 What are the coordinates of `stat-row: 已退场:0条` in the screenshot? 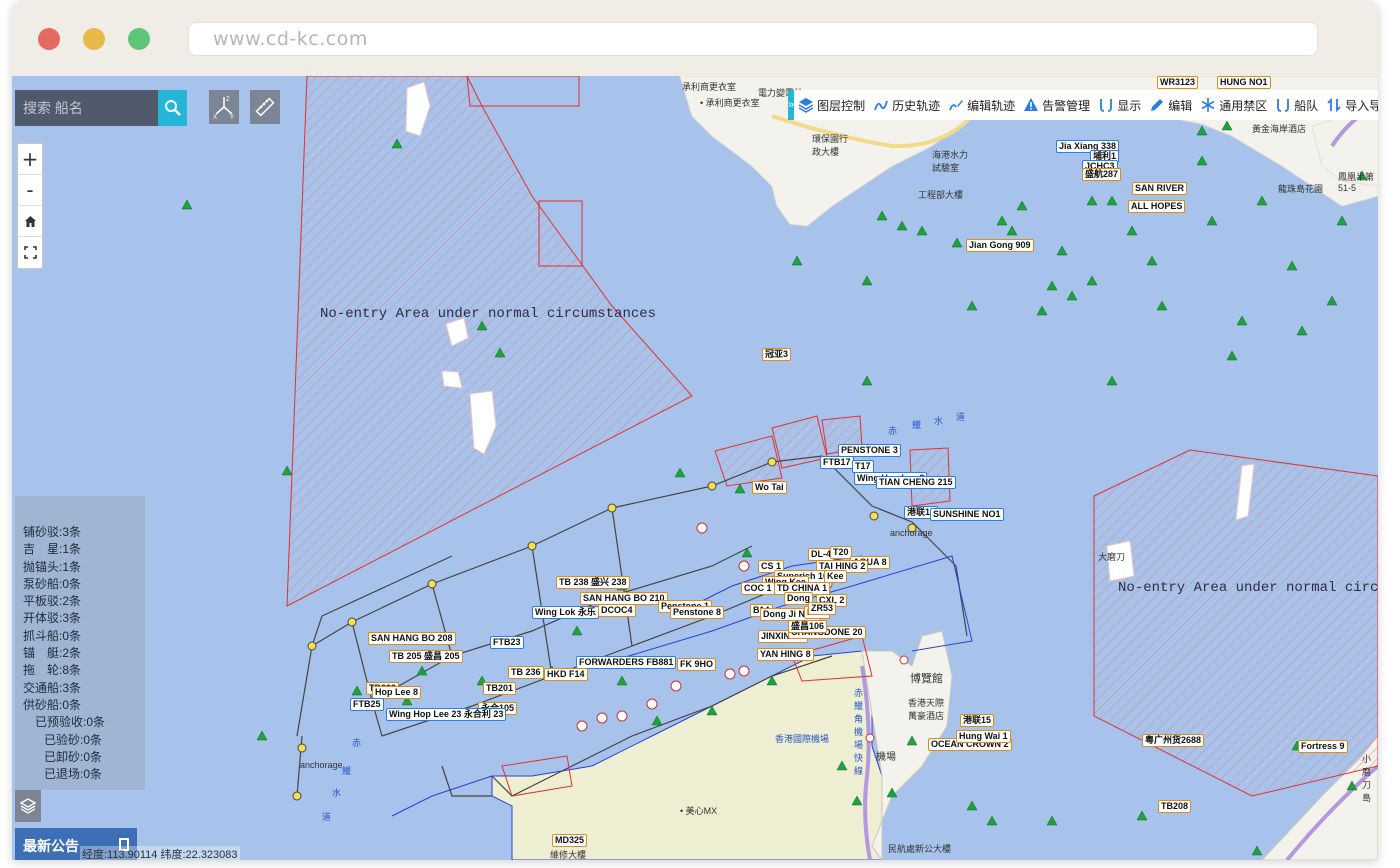 It's located at (73, 774).